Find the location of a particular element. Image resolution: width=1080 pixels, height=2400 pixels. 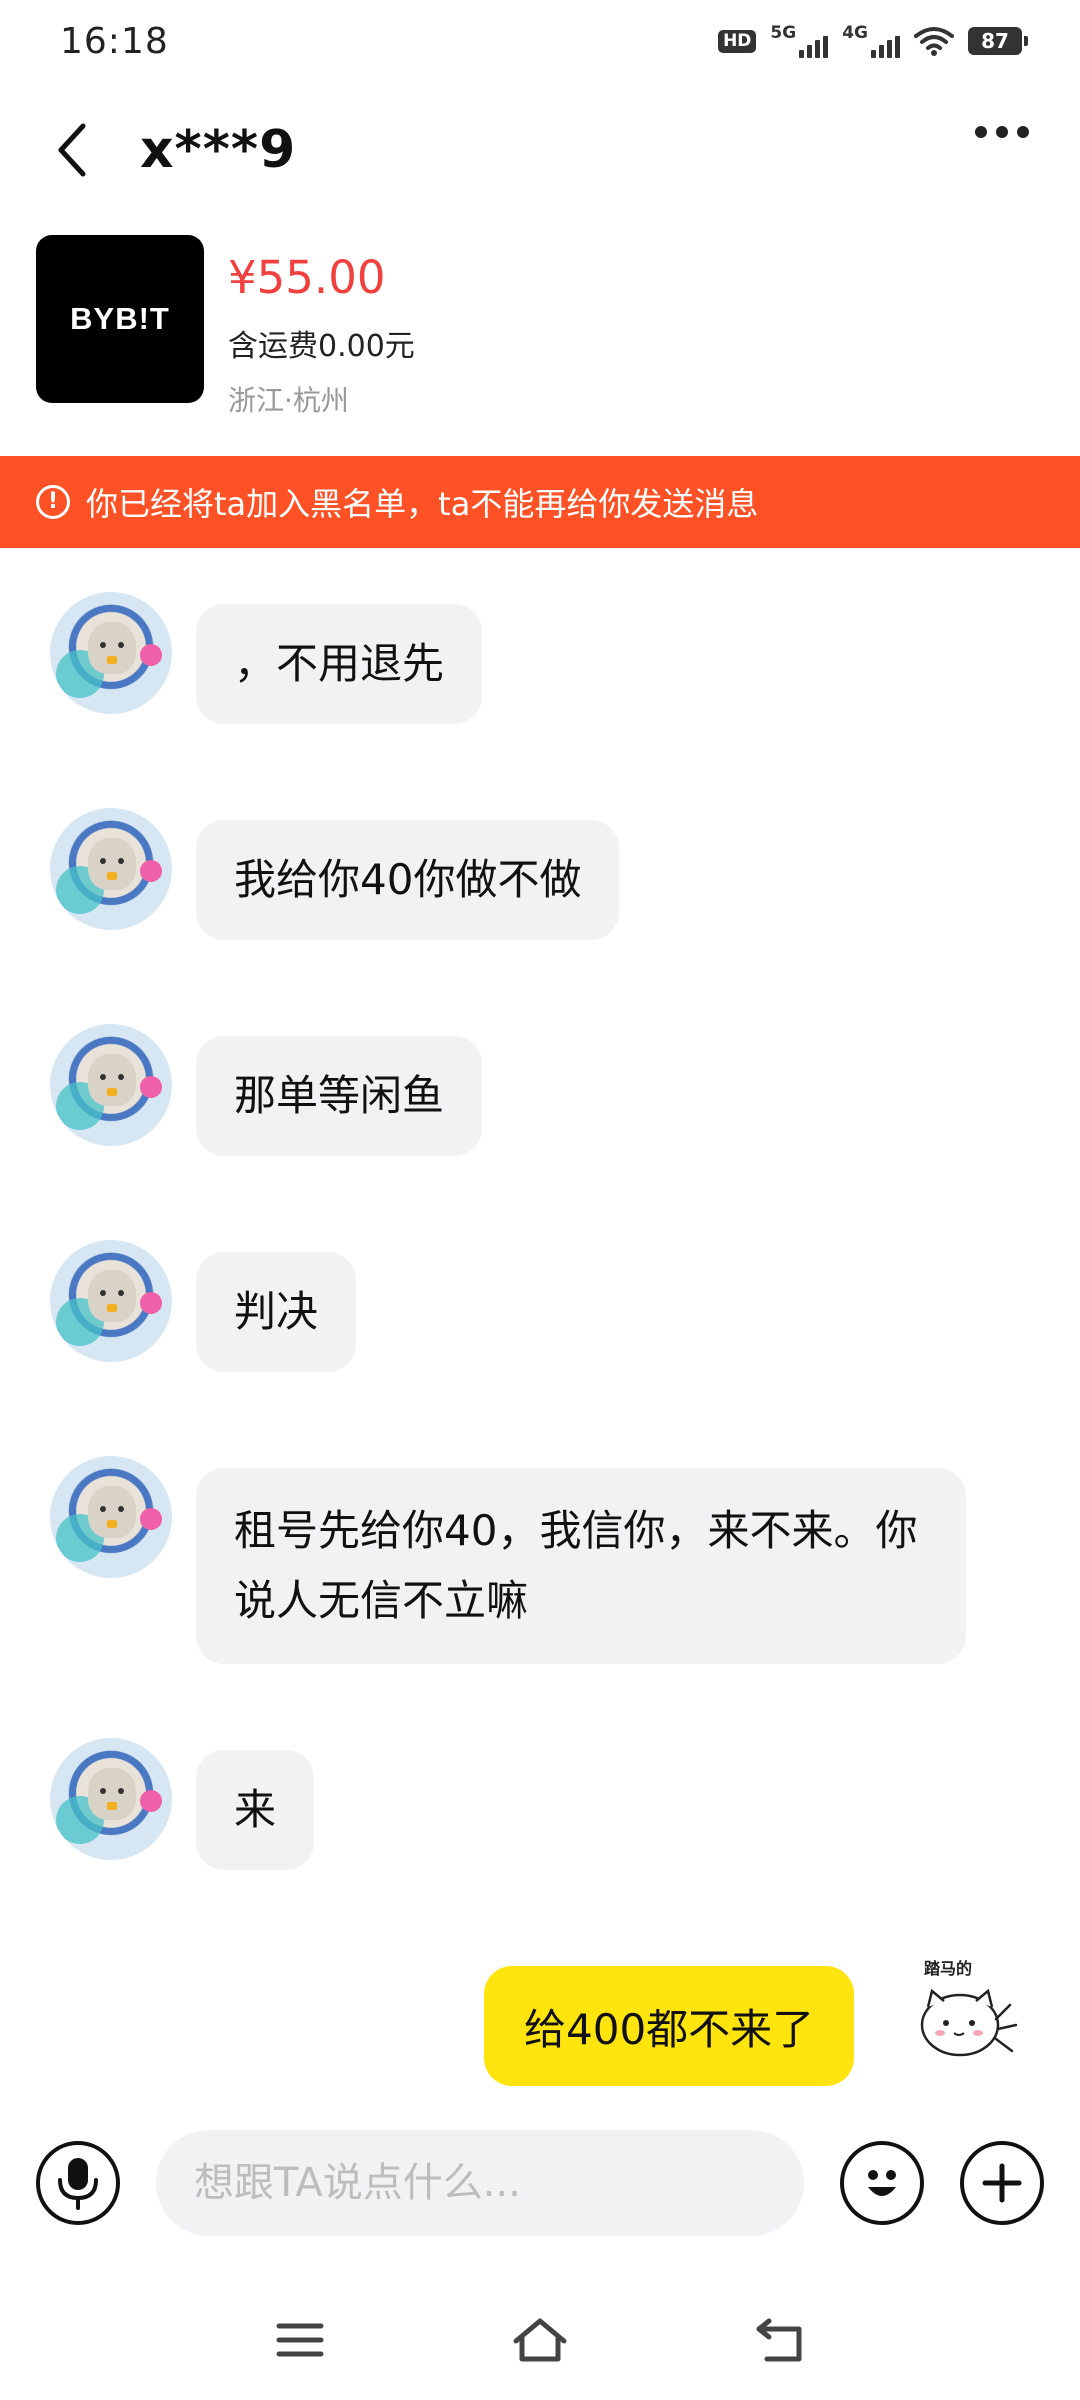

microphone-icon is located at coordinates (78, 2184).